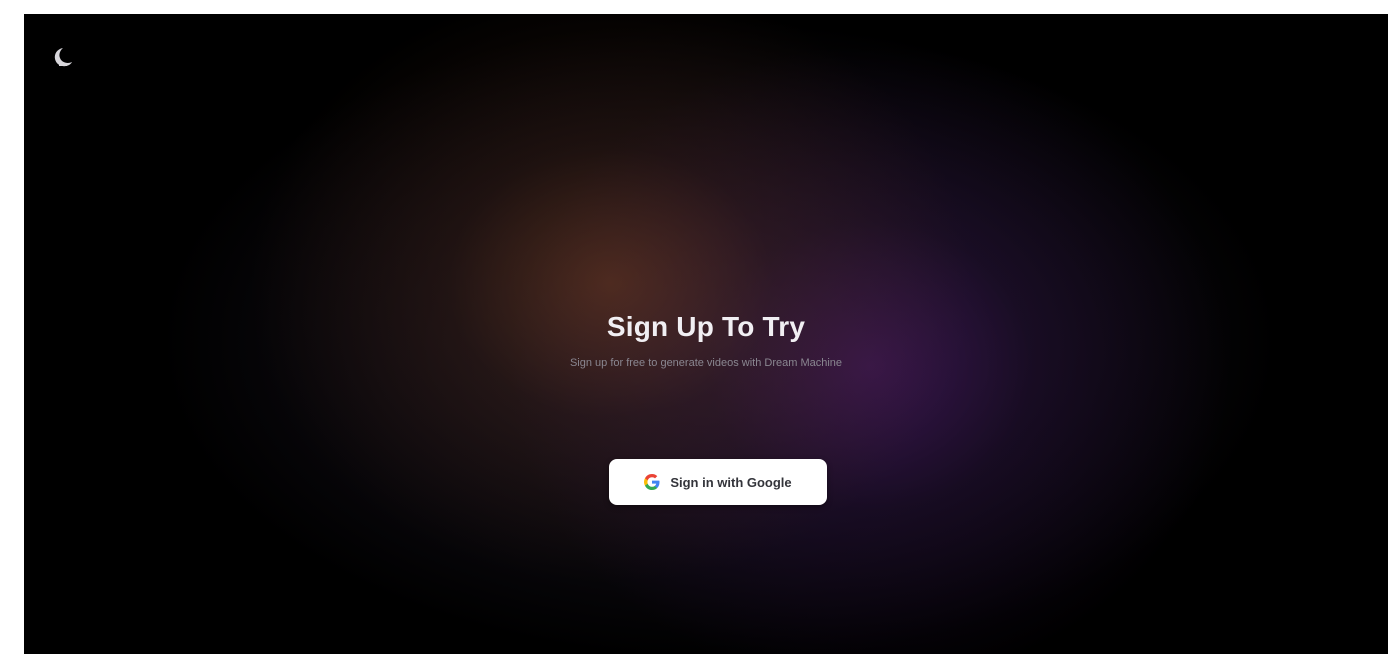  I want to click on page-title: Sign Up To Try, so click(706, 326).